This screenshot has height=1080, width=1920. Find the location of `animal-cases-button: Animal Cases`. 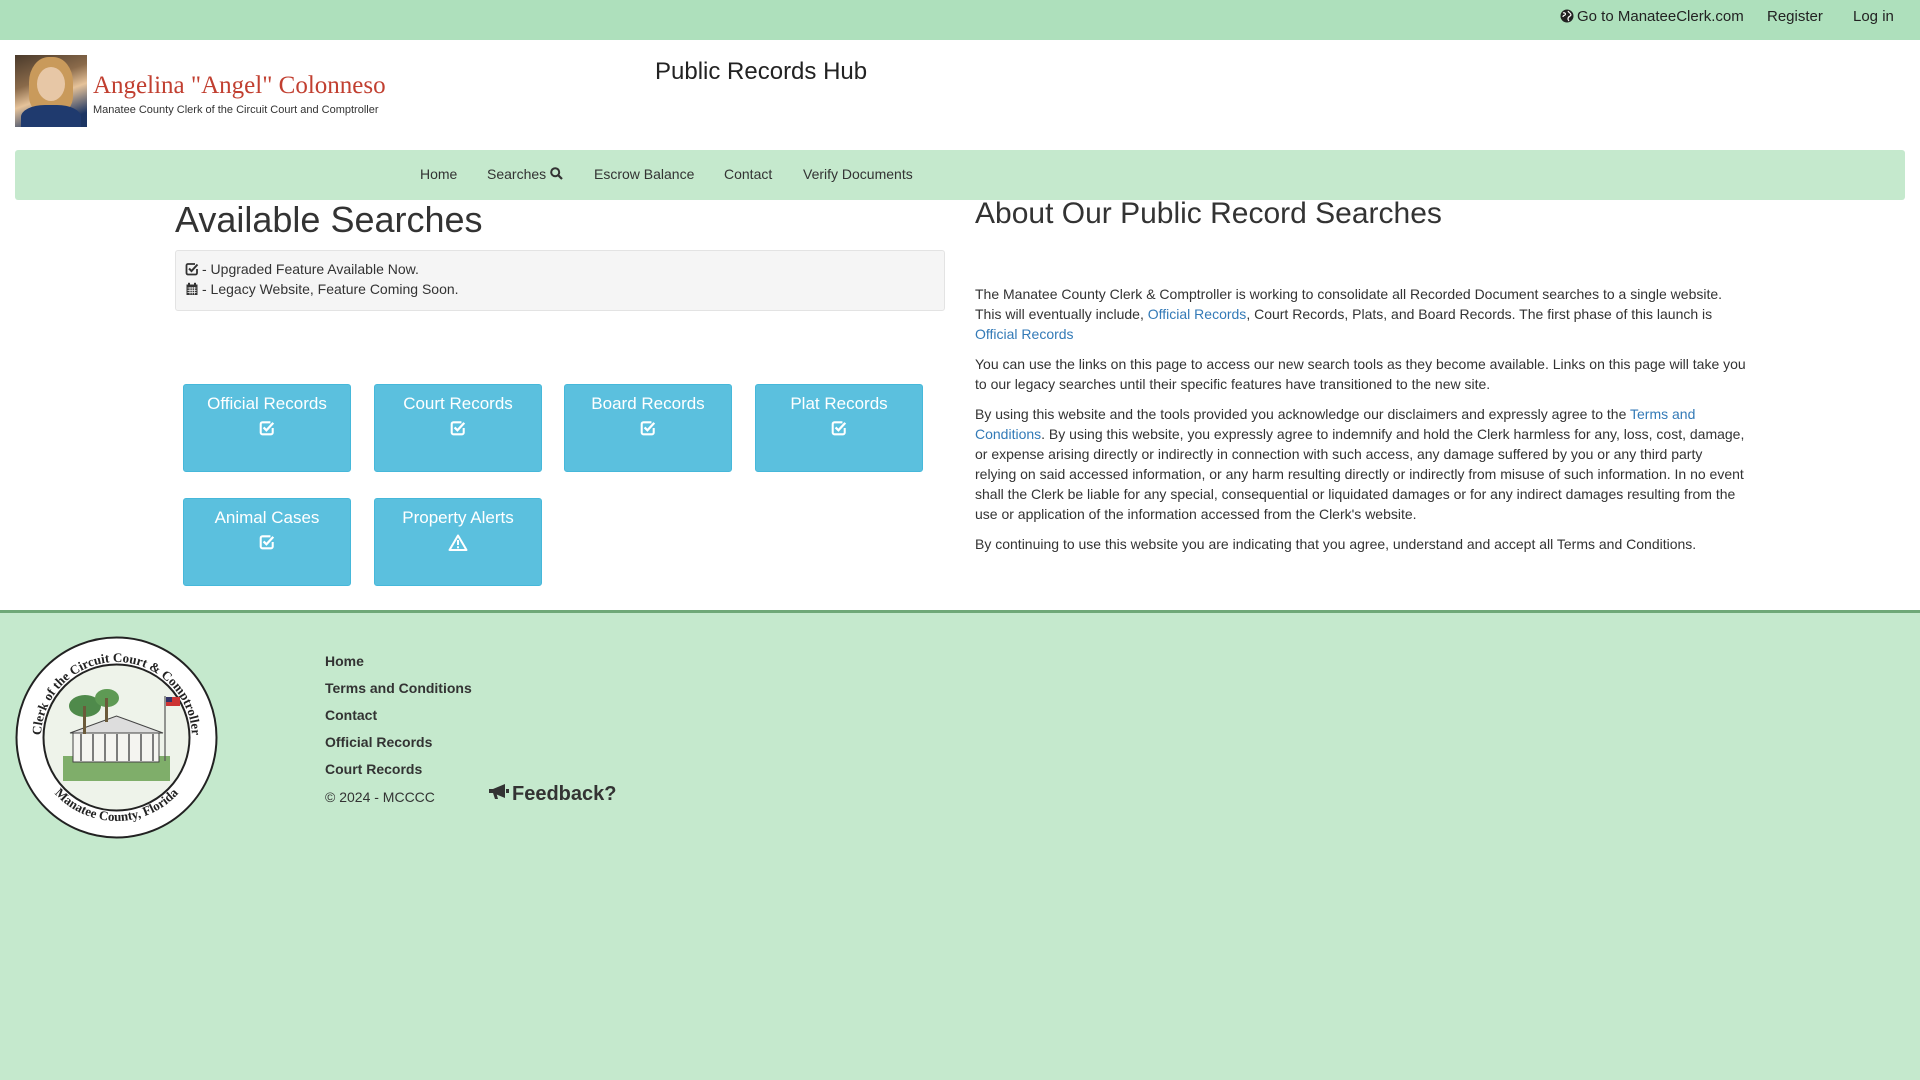

animal-cases-button: Animal Cases is located at coordinates (267, 542).